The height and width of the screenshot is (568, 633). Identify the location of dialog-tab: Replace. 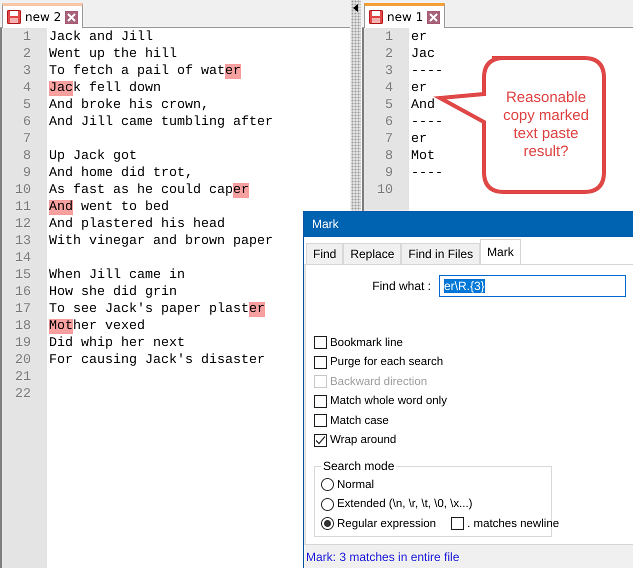
(372, 253).